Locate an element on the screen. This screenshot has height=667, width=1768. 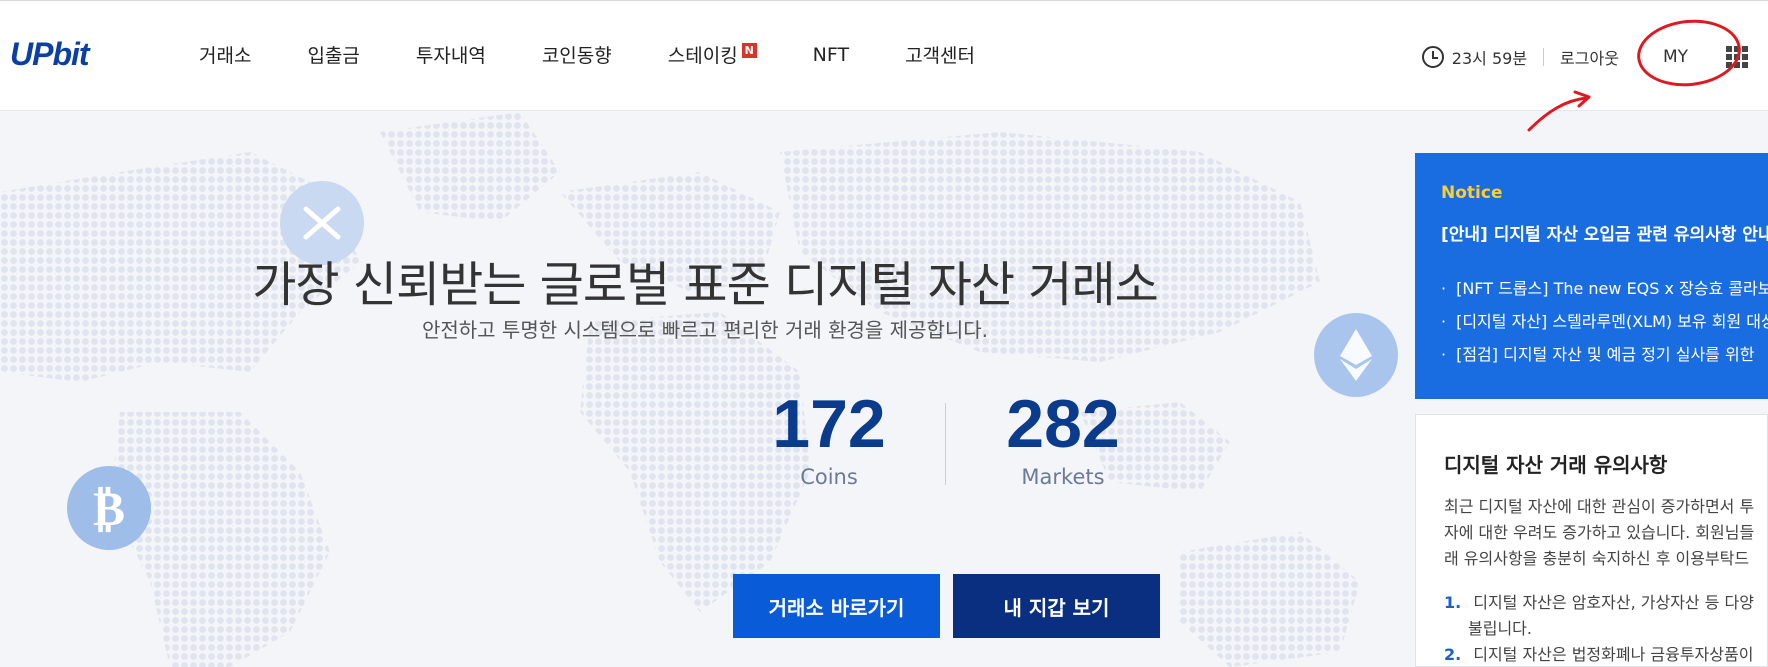
warning-list-item: 2. 디지털 자산은 법정화폐나 금융투자상품이 is located at coordinates (1599, 654).